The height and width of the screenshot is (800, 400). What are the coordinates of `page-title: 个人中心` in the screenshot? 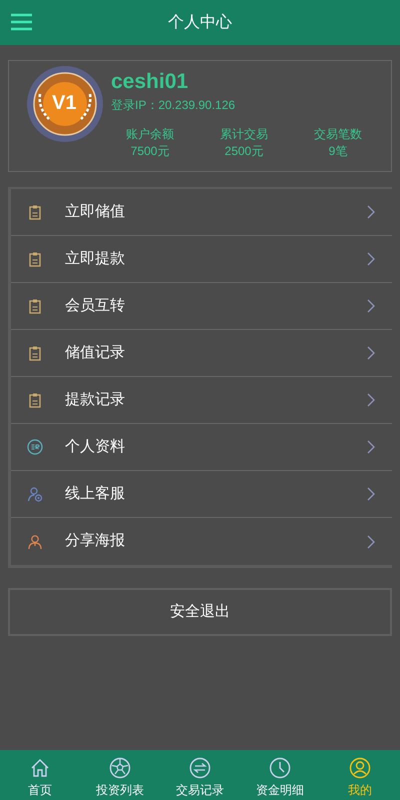 It's located at (200, 22).